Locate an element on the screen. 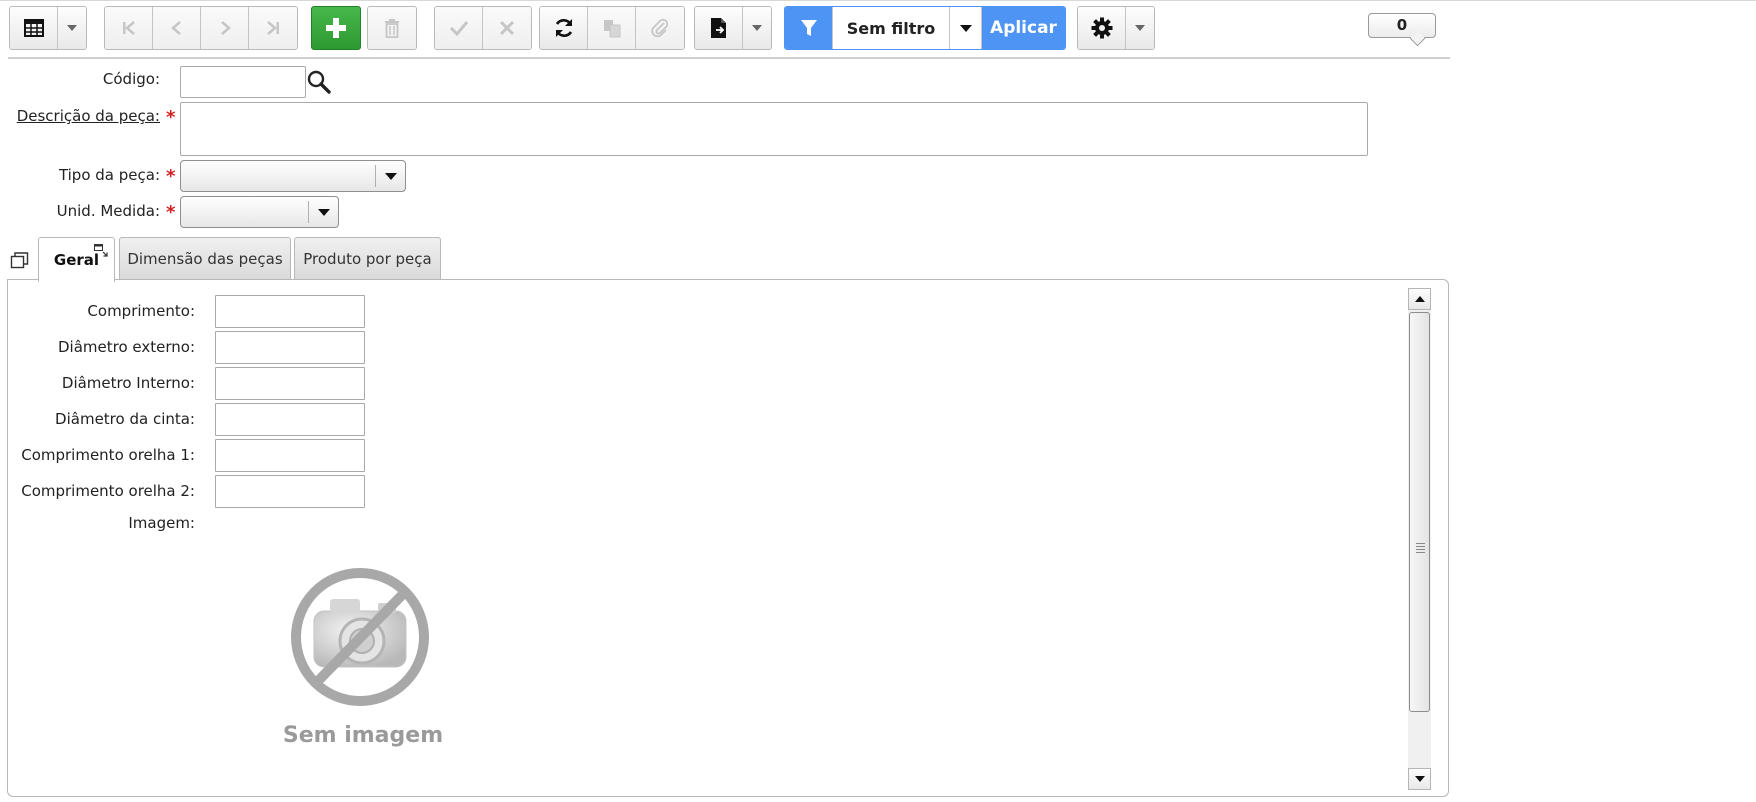 The image size is (1756, 802). confirm-group is located at coordinates (483, 28).